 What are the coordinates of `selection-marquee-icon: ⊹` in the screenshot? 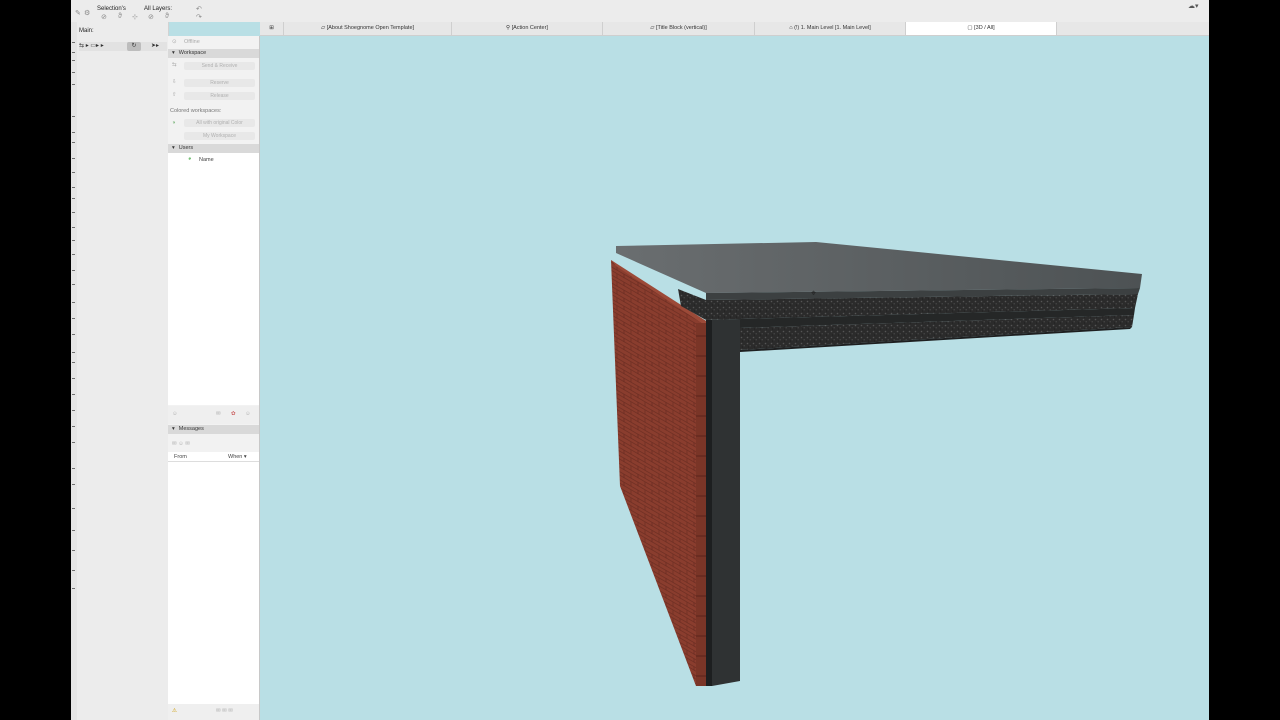 It's located at (135, 17).